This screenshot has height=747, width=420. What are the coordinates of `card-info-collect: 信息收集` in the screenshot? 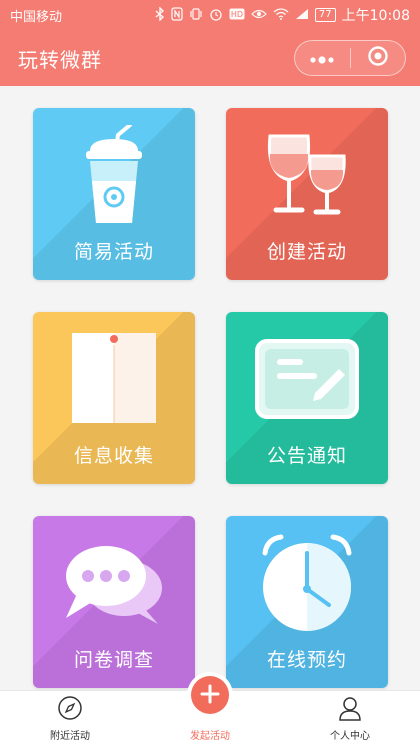 It's located at (114, 398).